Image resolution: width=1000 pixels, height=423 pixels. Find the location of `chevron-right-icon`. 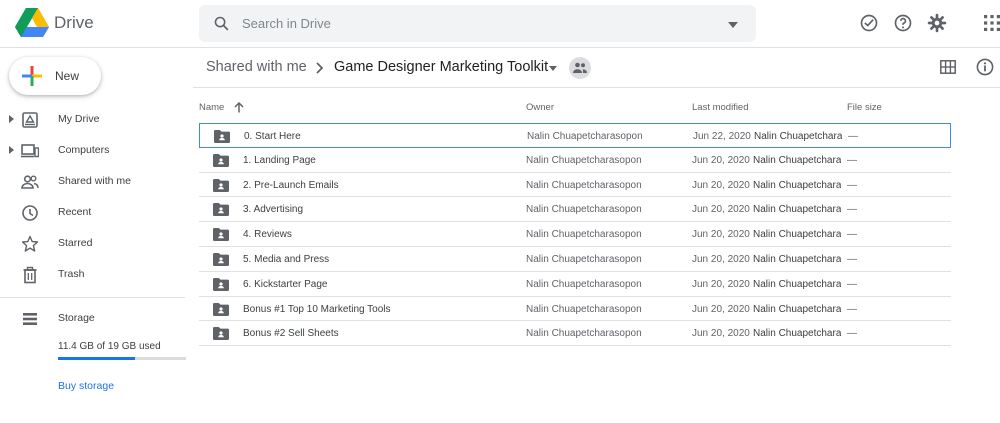

chevron-right-icon is located at coordinates (320, 68).